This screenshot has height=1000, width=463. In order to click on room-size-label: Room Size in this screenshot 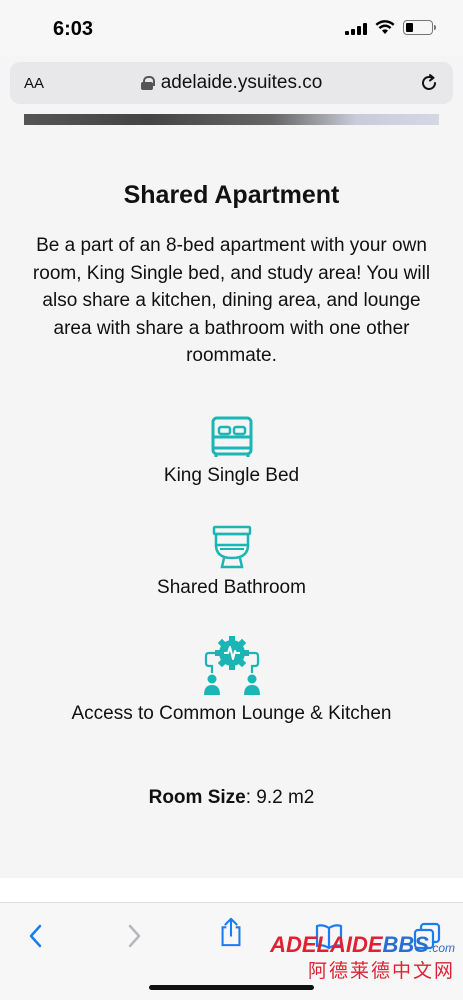, I will do `click(197, 797)`.